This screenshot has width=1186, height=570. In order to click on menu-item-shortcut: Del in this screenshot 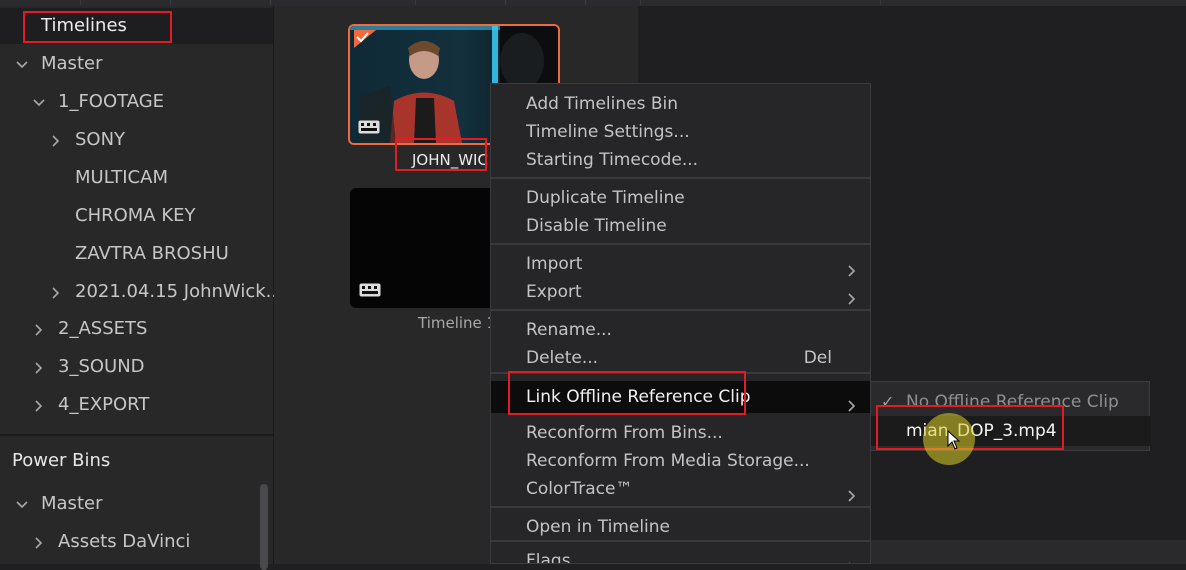, I will do `click(817, 358)`.